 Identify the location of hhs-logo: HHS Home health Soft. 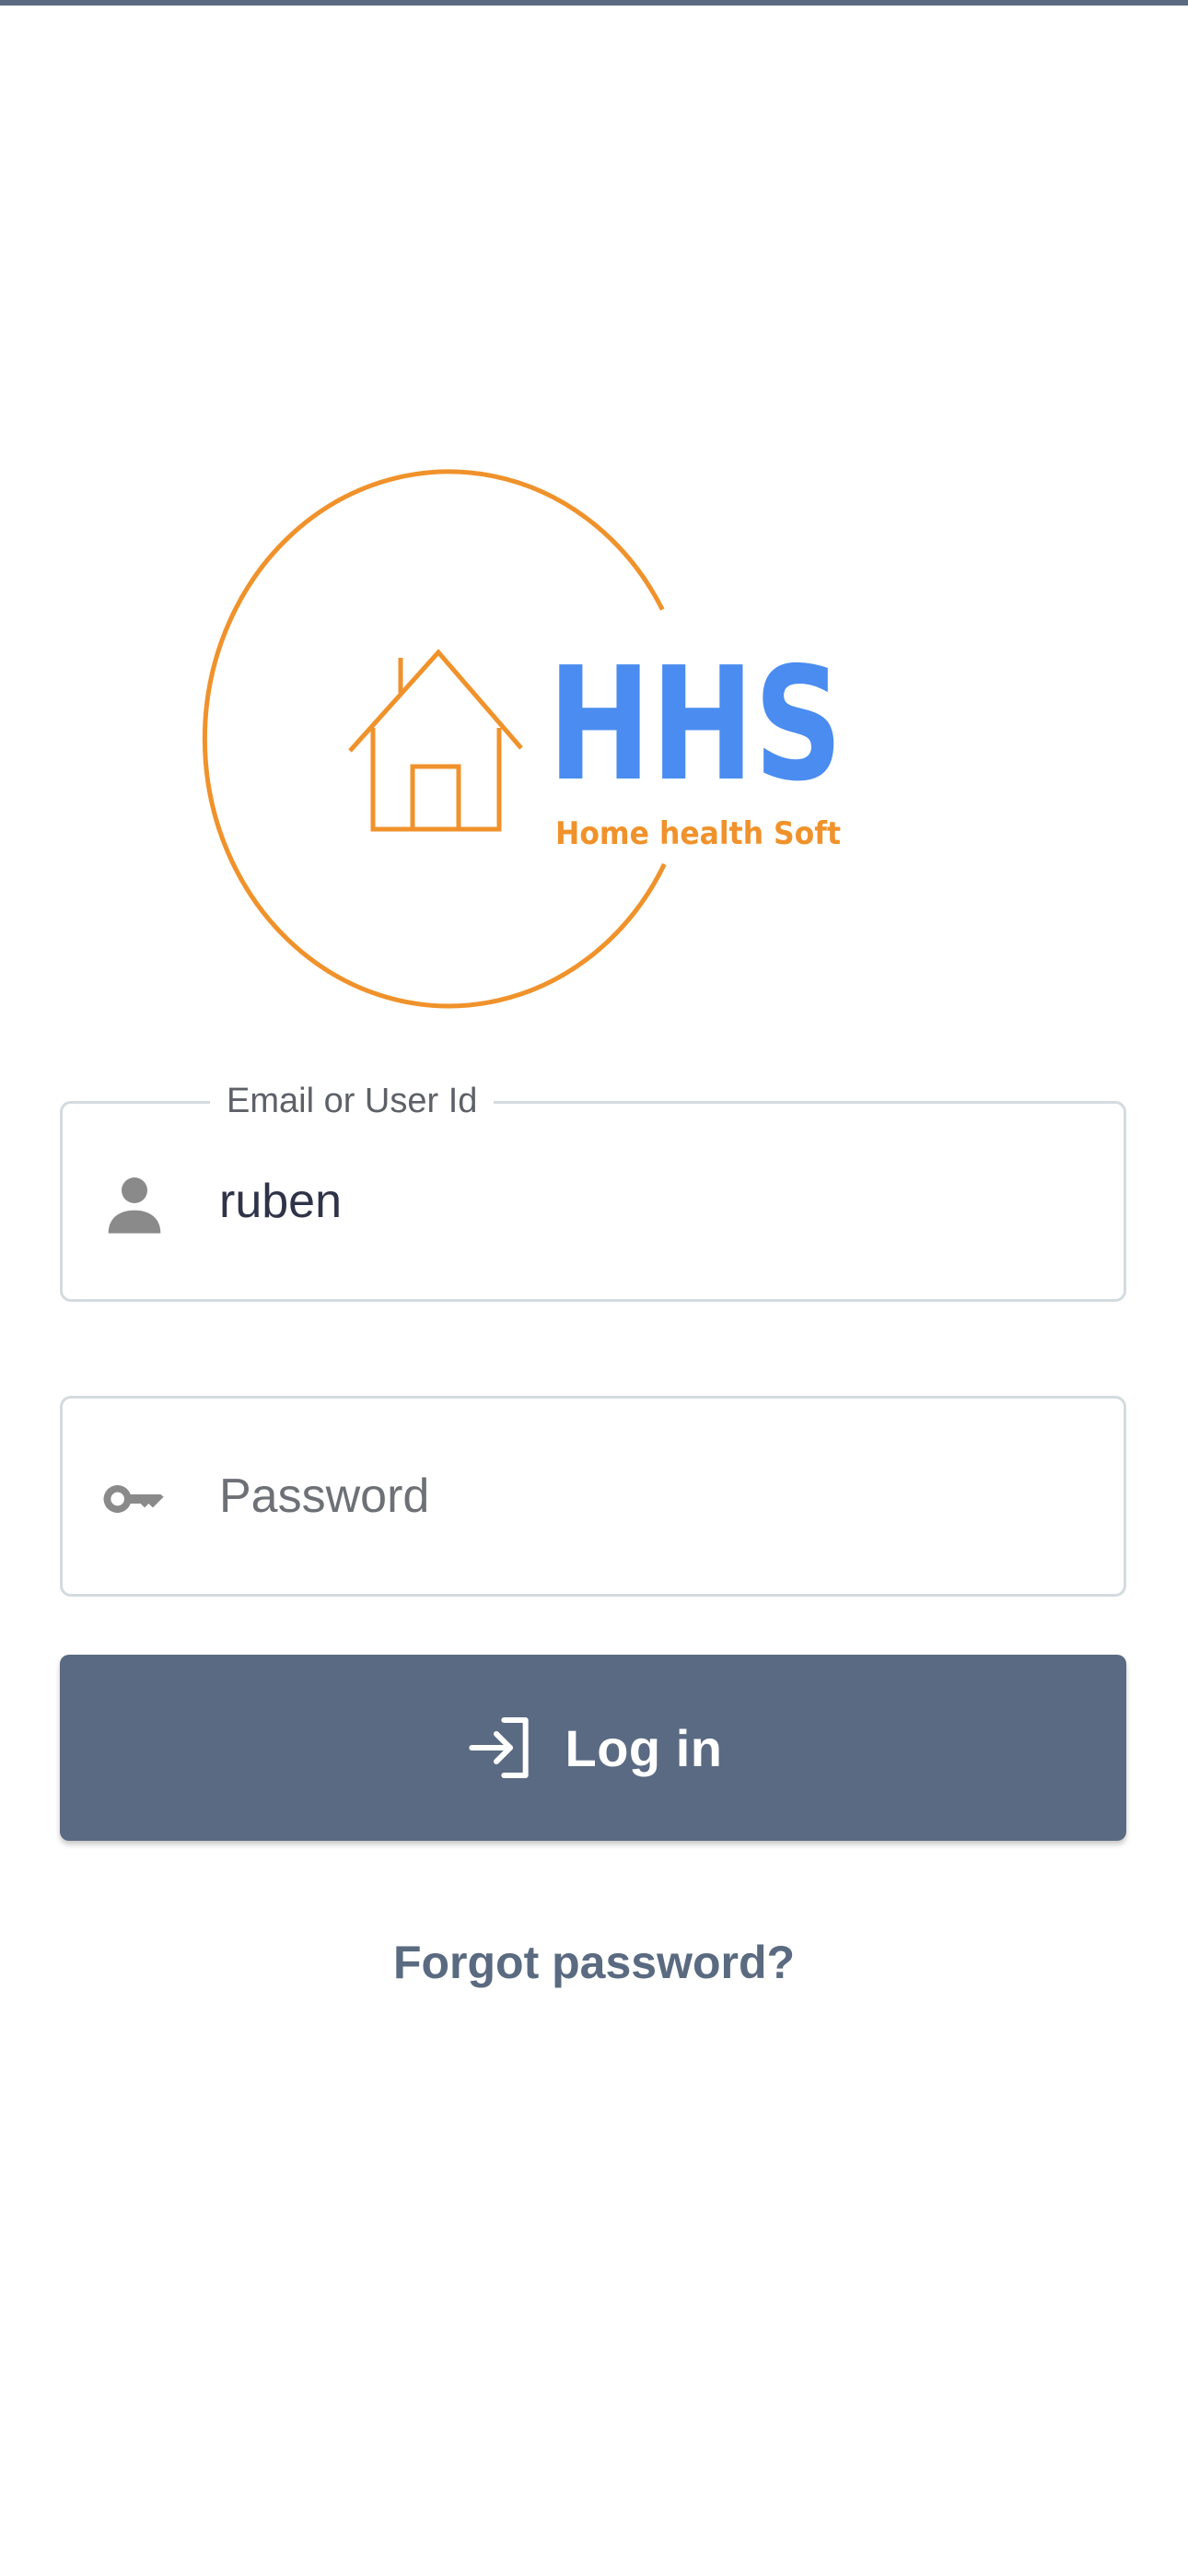
(534, 737).